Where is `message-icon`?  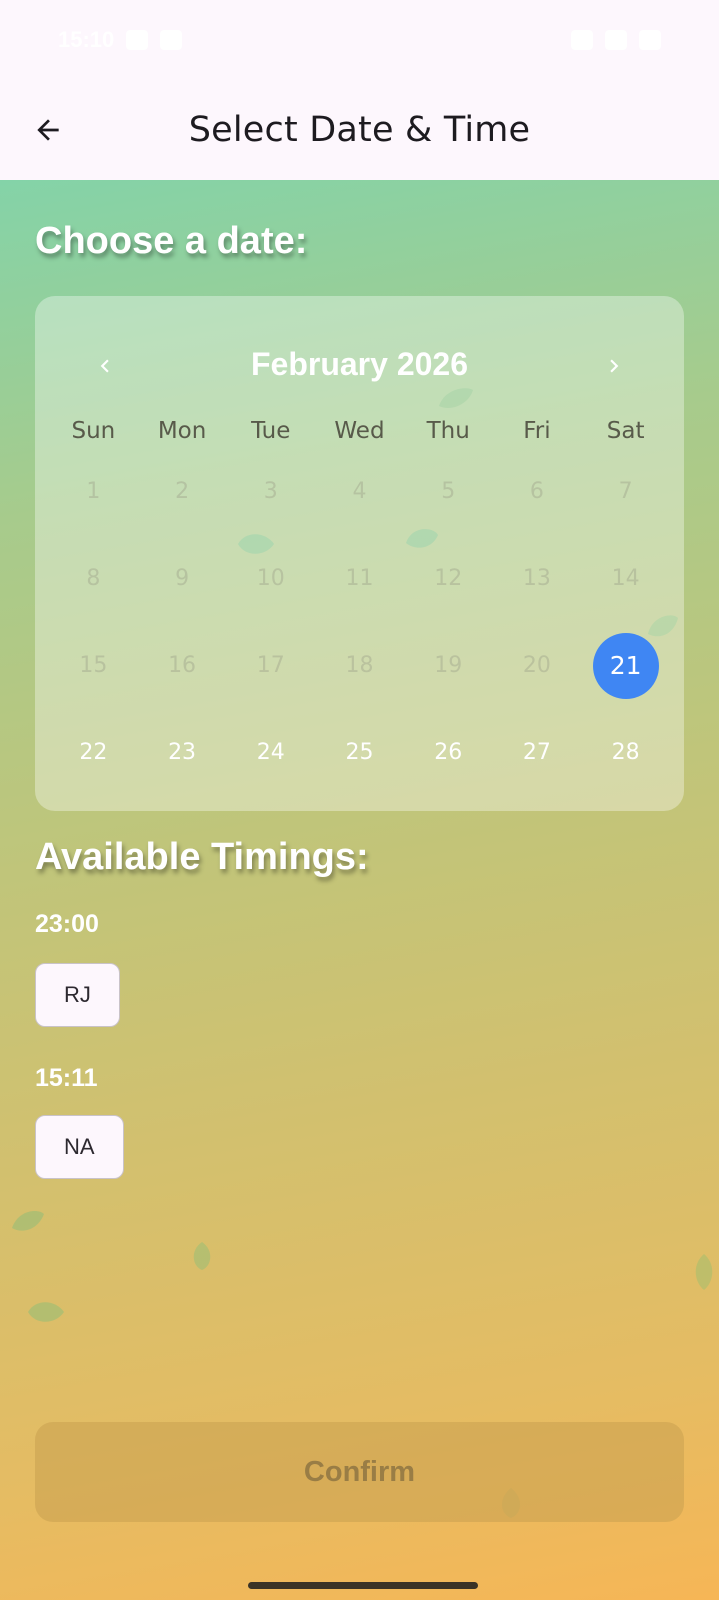 message-icon is located at coordinates (171, 40).